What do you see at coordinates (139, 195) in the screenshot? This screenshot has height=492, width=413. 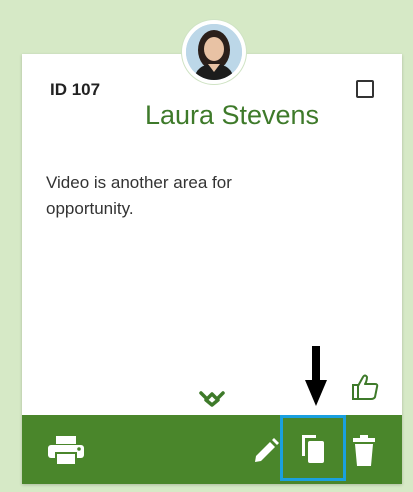 I see `card-text: Video is another area for opportunity.` at bounding box center [139, 195].